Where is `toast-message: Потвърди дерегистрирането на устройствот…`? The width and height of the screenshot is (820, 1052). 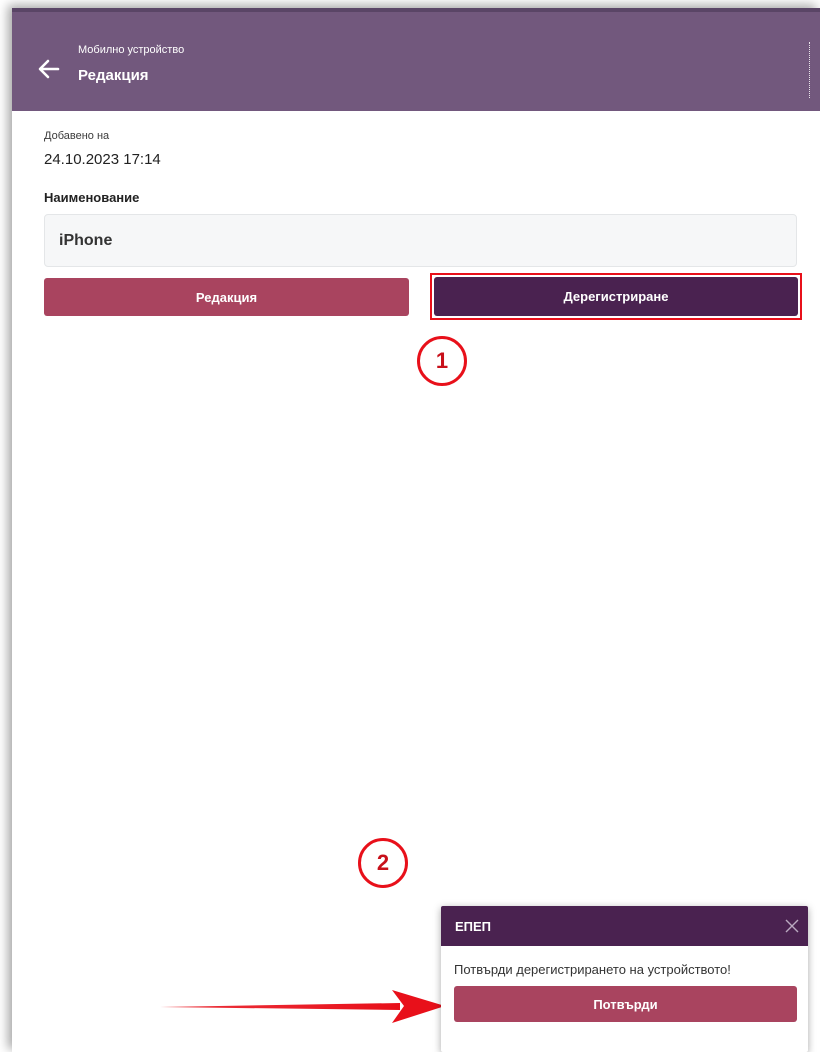
toast-message: Потвърди дерегистрирането на устройствот… is located at coordinates (592, 969).